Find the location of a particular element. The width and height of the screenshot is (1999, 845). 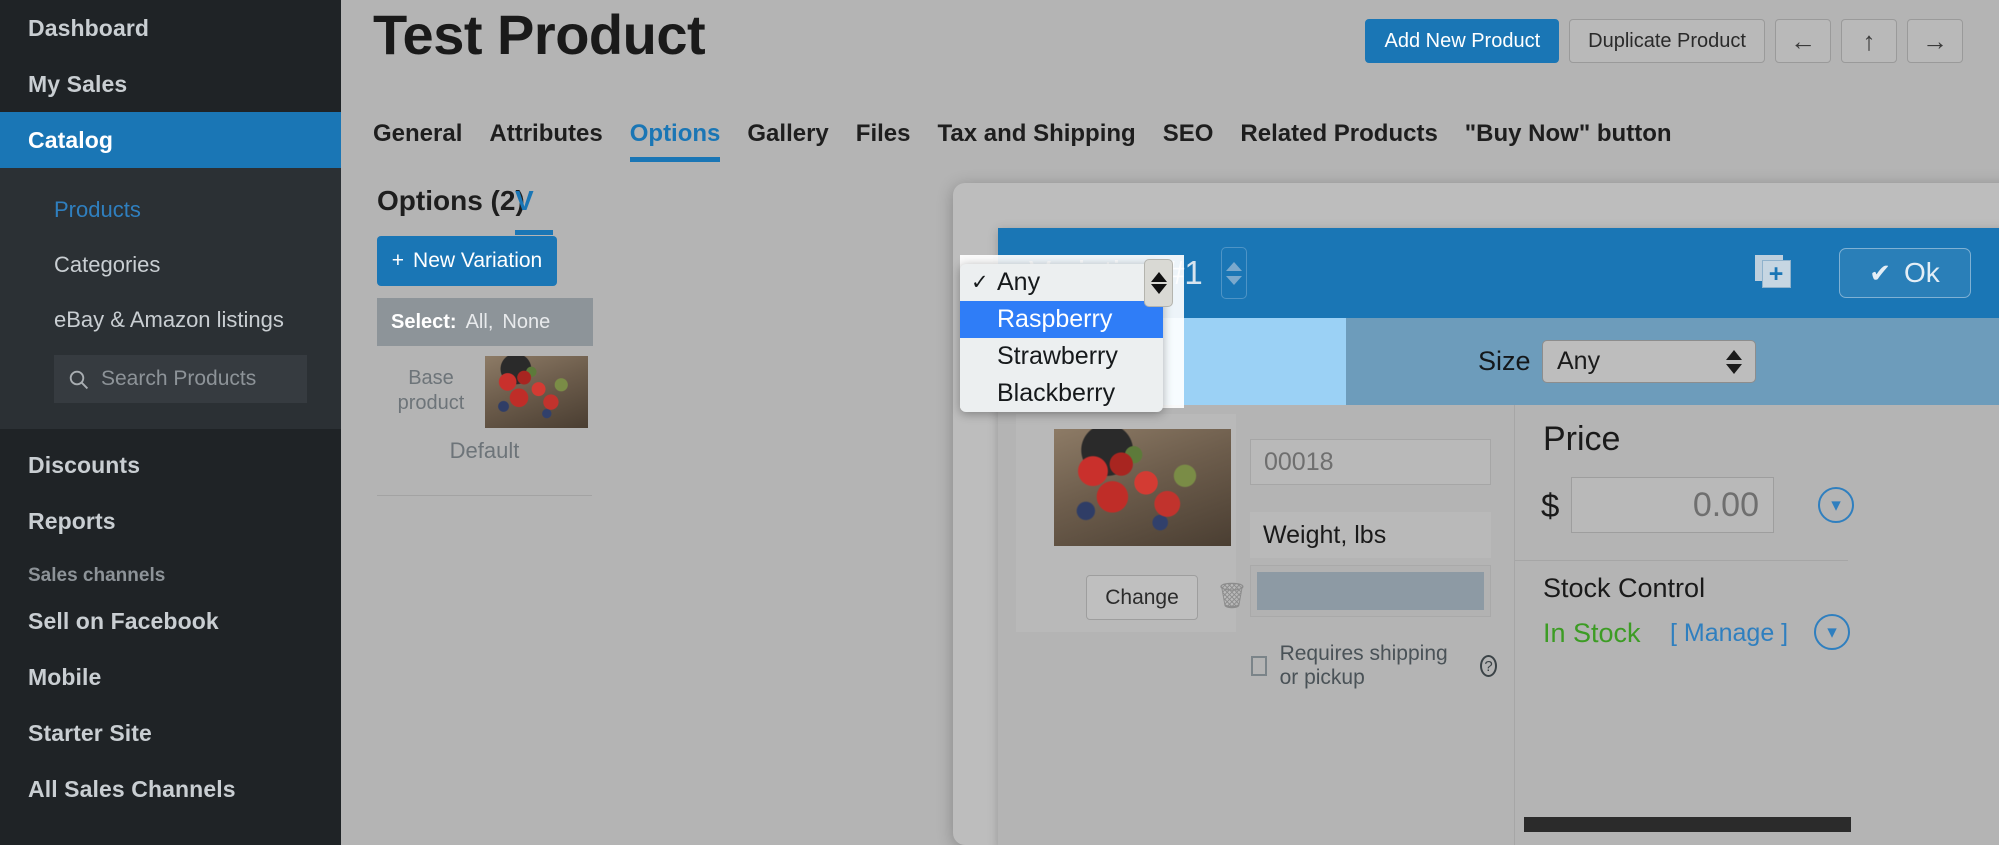

sidebar-subitem-label: eBay & Amazon listings is located at coordinates (169, 319).